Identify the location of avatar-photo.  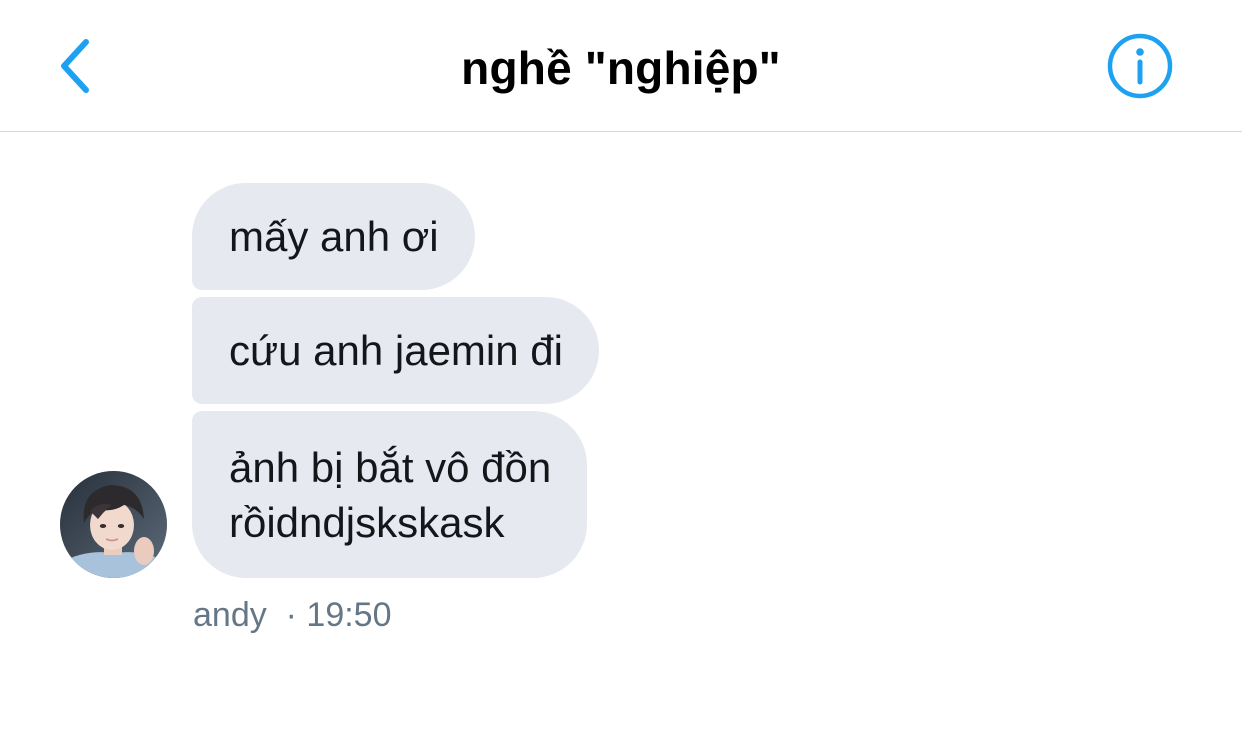
(113, 524).